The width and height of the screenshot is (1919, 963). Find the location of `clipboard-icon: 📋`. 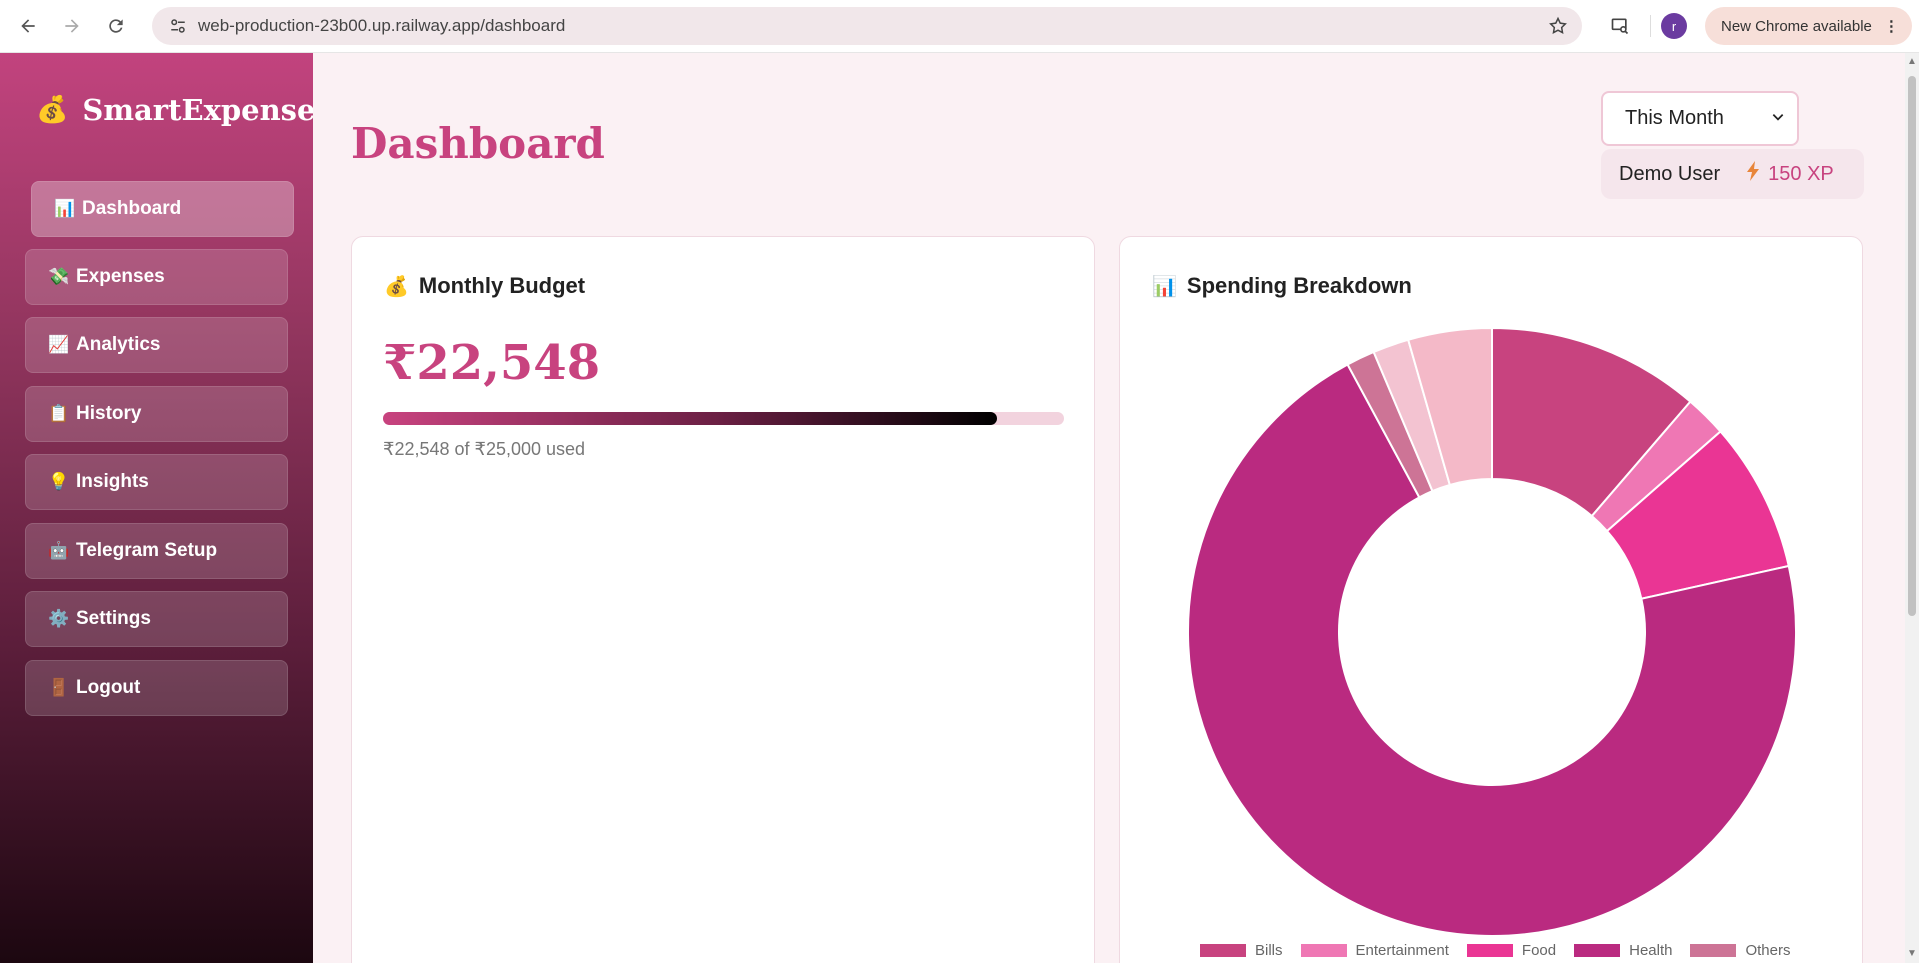

clipboard-icon: 📋 is located at coordinates (59, 413).